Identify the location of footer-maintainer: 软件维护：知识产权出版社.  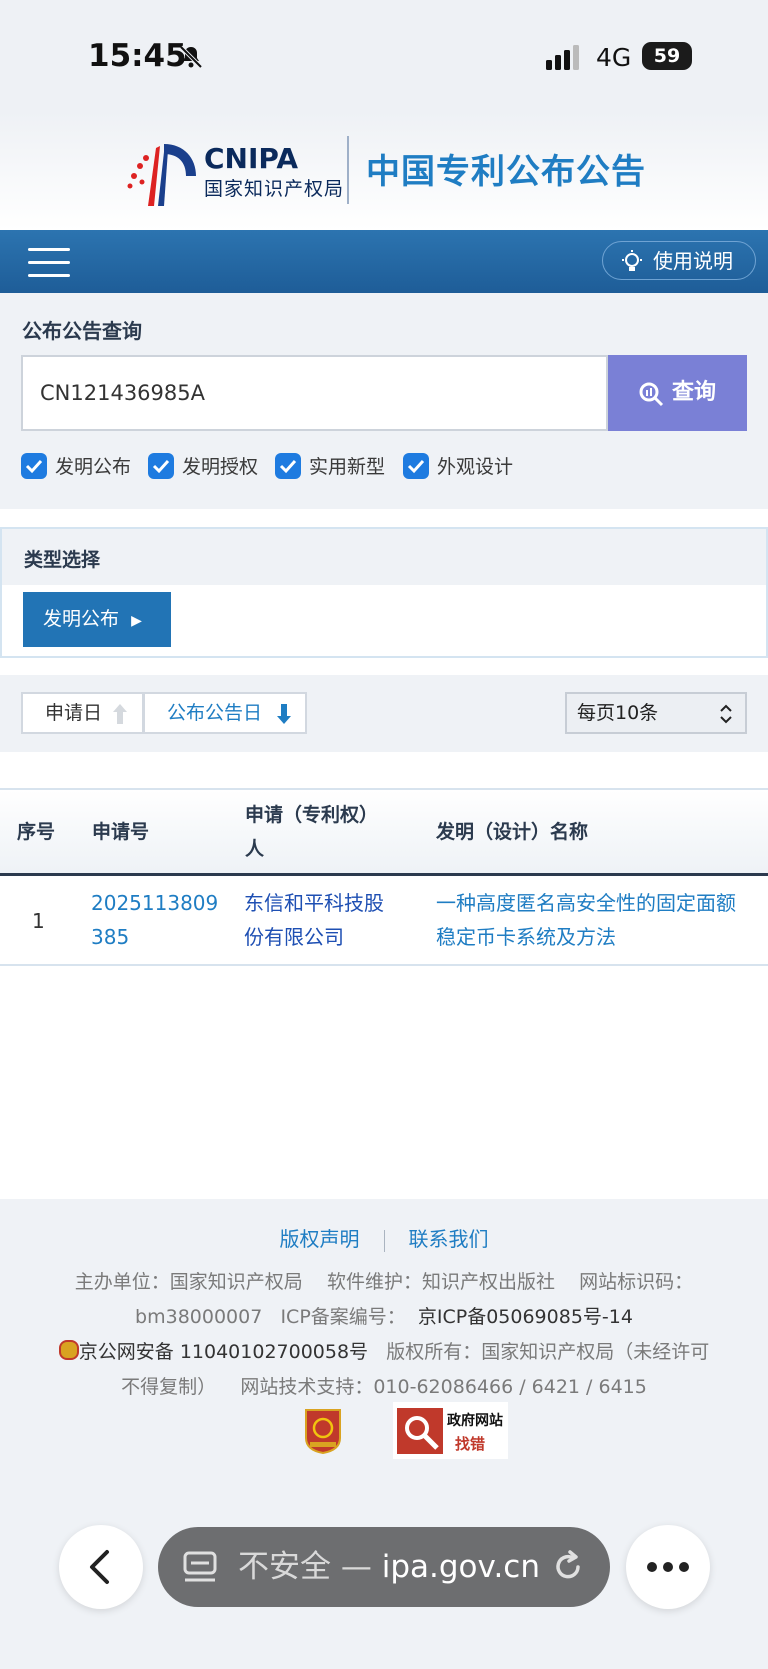
(440, 1282).